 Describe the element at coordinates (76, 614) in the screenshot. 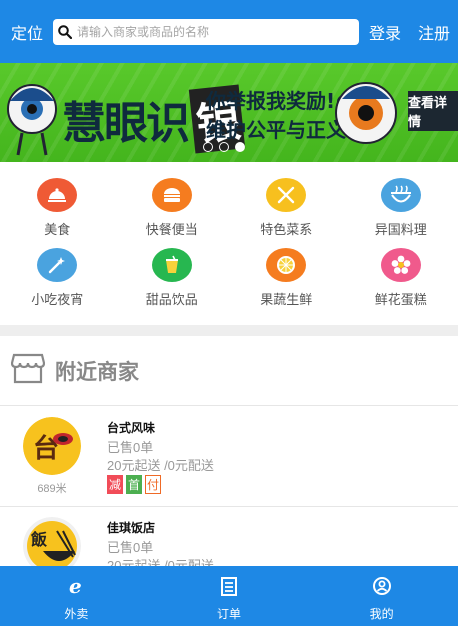

I see `tab-label: 外卖` at that location.